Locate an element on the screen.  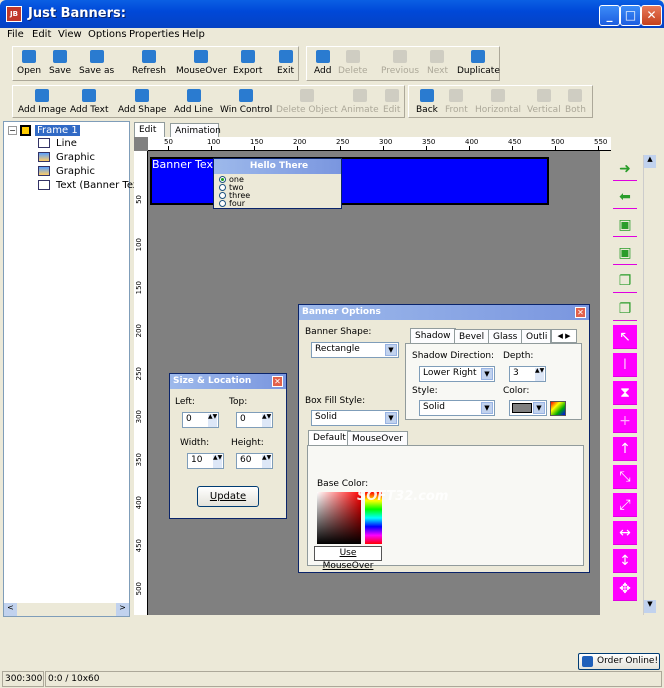
save-disk-icon is located at coordinates (60, 56).